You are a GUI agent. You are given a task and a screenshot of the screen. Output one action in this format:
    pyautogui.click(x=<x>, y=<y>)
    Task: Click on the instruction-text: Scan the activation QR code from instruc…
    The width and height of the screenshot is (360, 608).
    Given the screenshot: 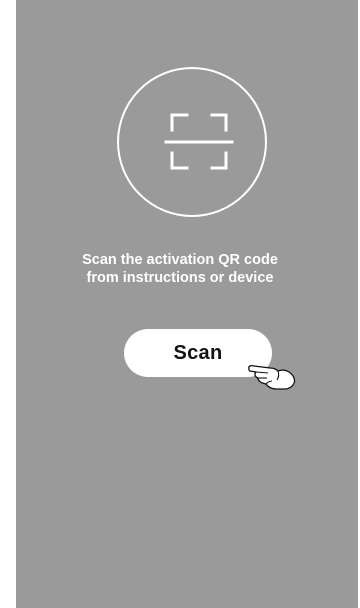 What is the action you would take?
    pyautogui.click(x=180, y=269)
    